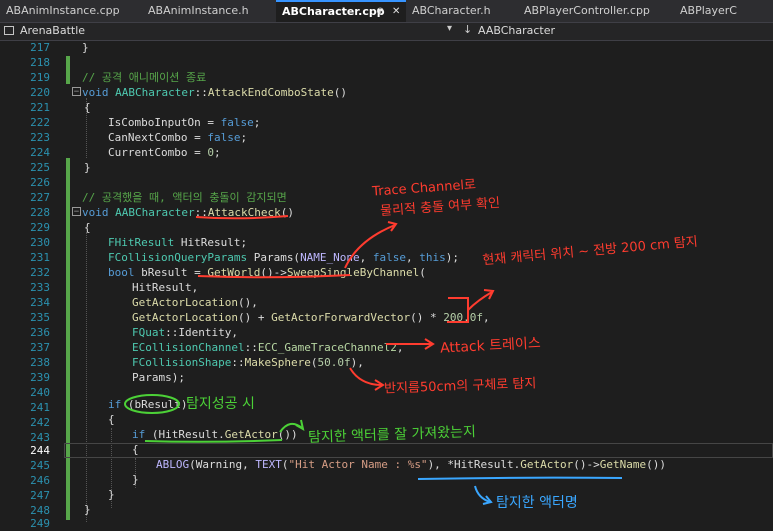 The height and width of the screenshot is (531, 773). What do you see at coordinates (152, 404) in the screenshot?
I see `circle-bresult` at bounding box center [152, 404].